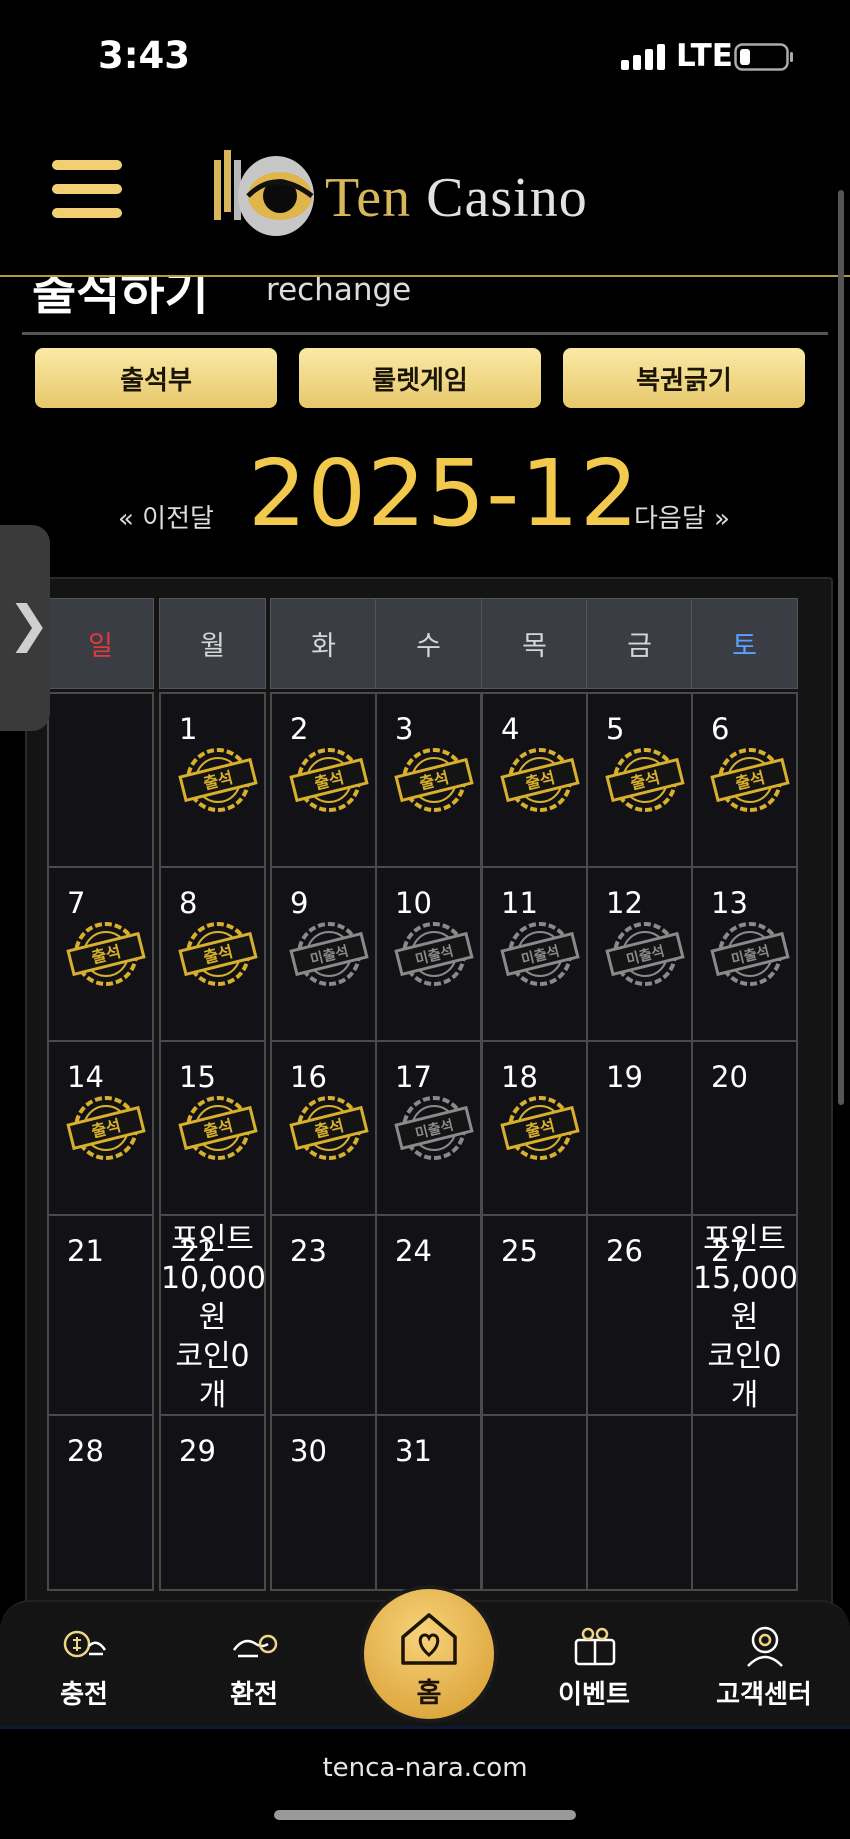 The width and height of the screenshot is (850, 1839). I want to click on network-label: LTE, so click(704, 56).